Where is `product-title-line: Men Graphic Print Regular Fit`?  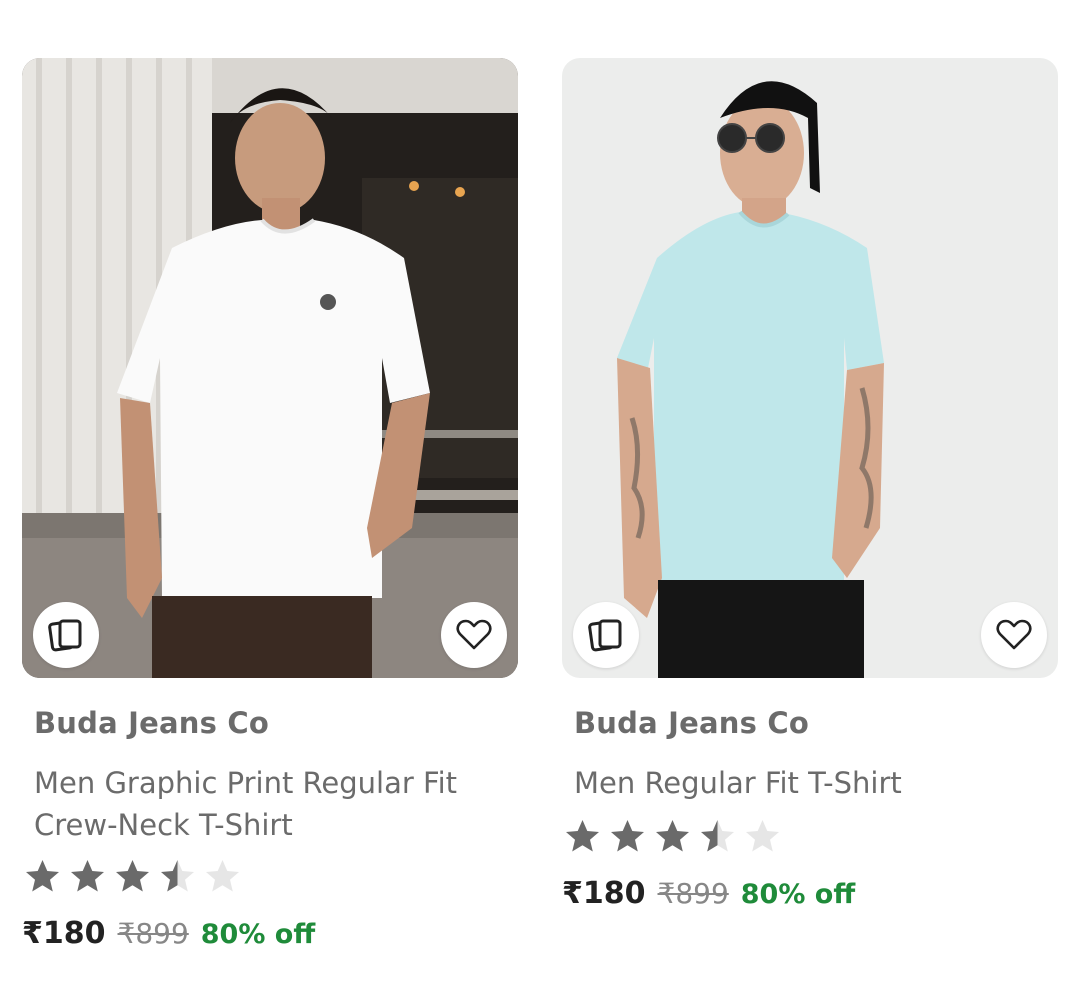
product-title-line: Men Graphic Print Regular Fit is located at coordinates (246, 783).